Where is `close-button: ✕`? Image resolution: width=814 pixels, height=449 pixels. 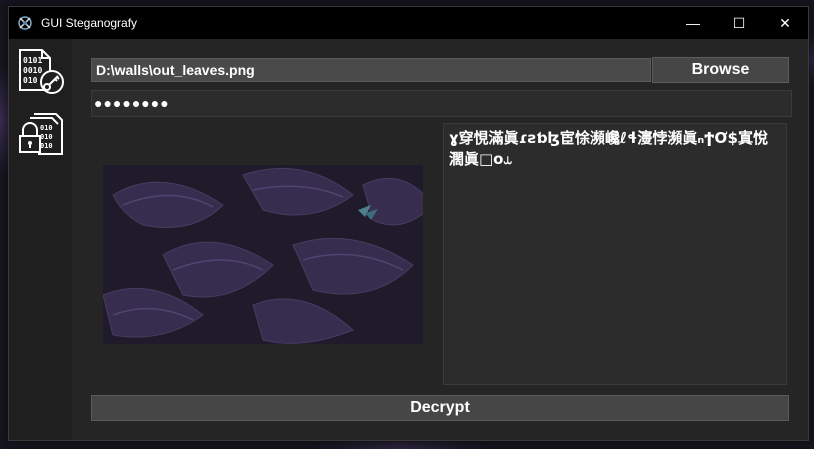 close-button: ✕ is located at coordinates (785, 23).